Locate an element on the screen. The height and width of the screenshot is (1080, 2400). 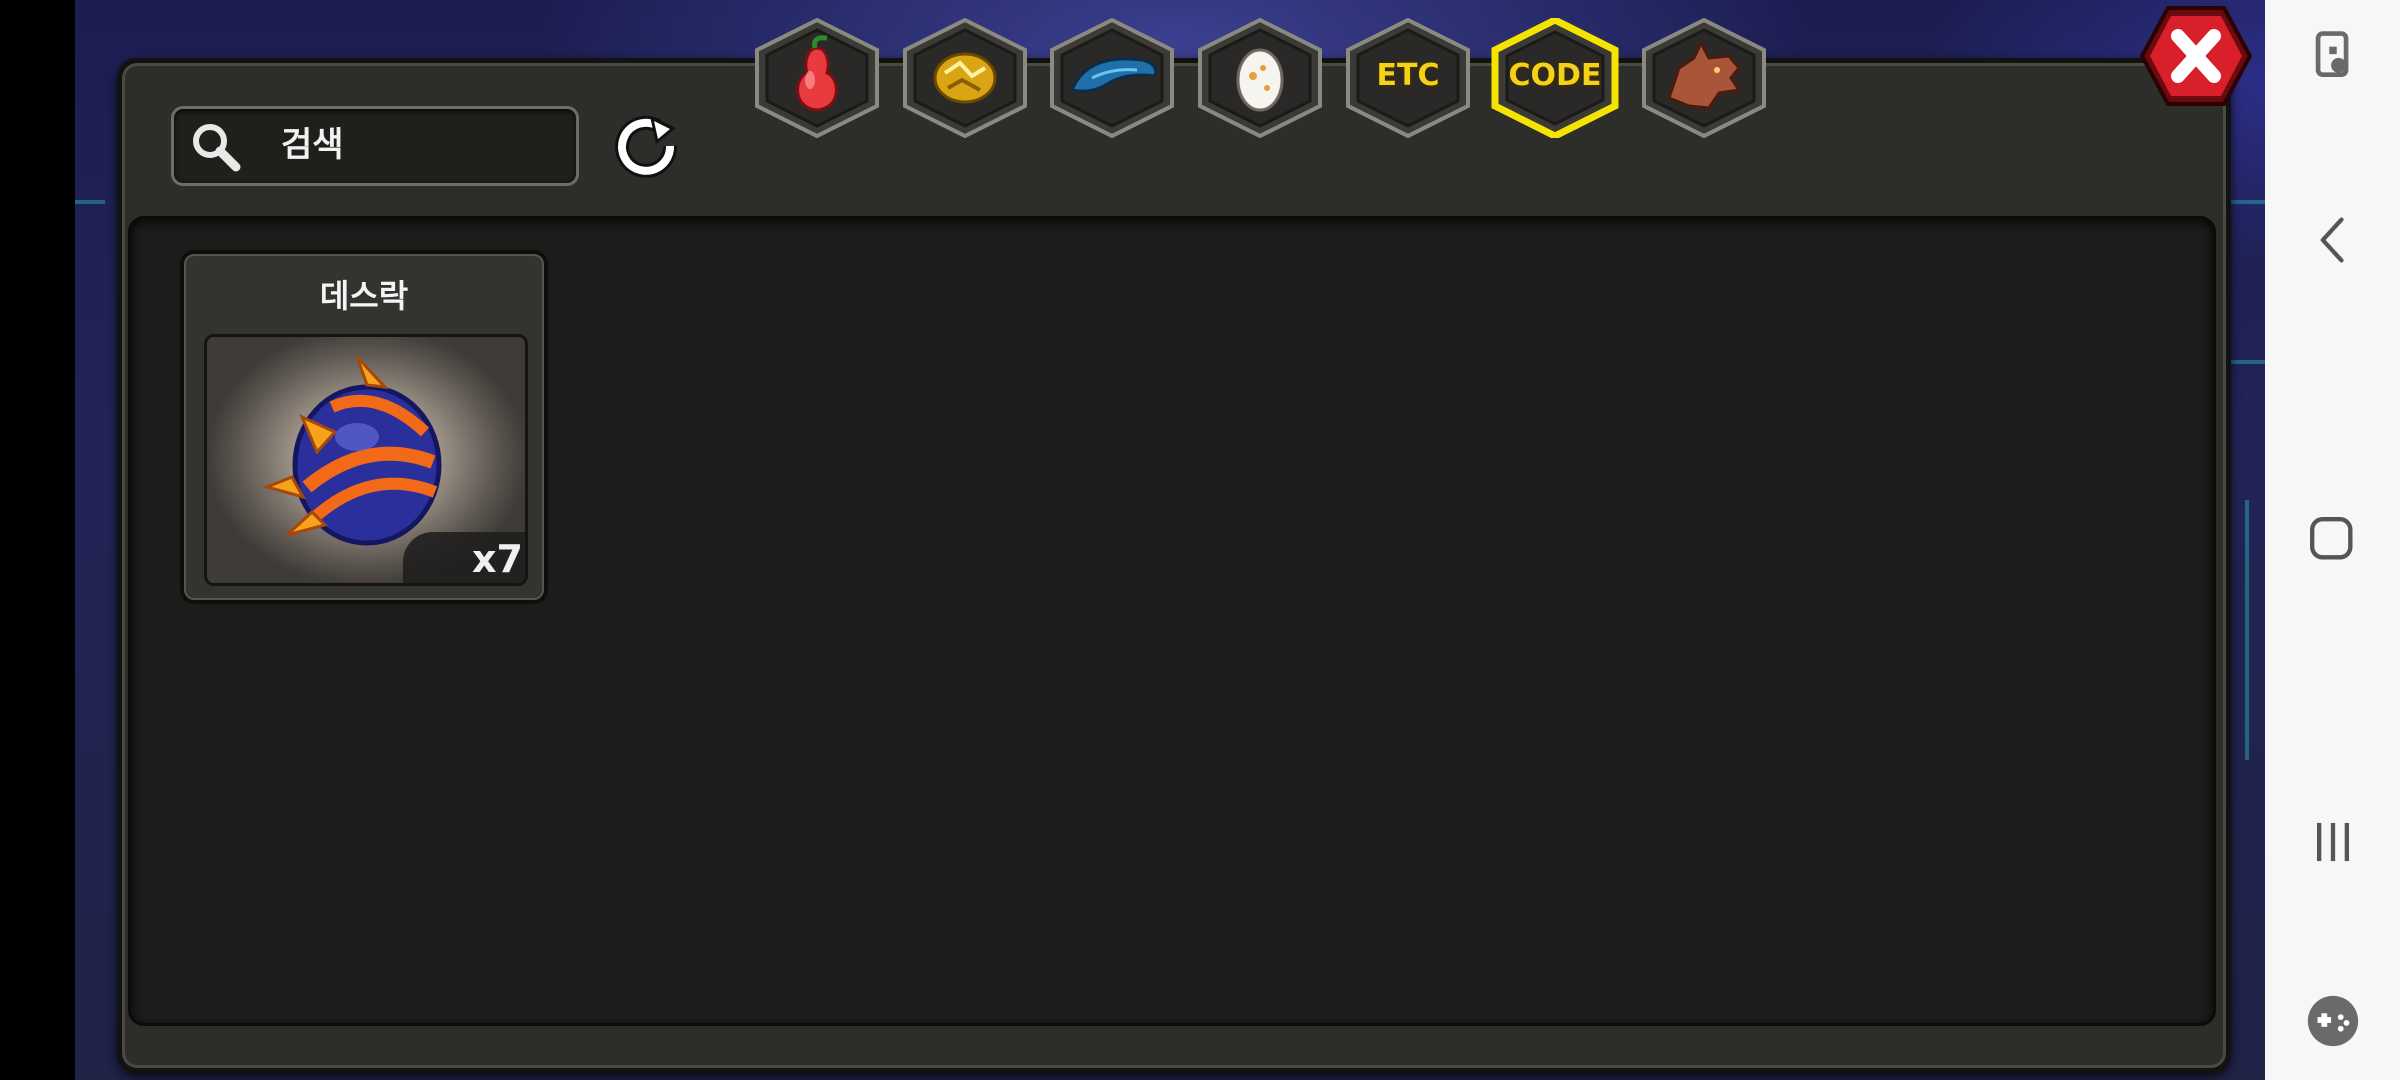
tab-etc-label: ETC is located at coordinates (1408, 75).